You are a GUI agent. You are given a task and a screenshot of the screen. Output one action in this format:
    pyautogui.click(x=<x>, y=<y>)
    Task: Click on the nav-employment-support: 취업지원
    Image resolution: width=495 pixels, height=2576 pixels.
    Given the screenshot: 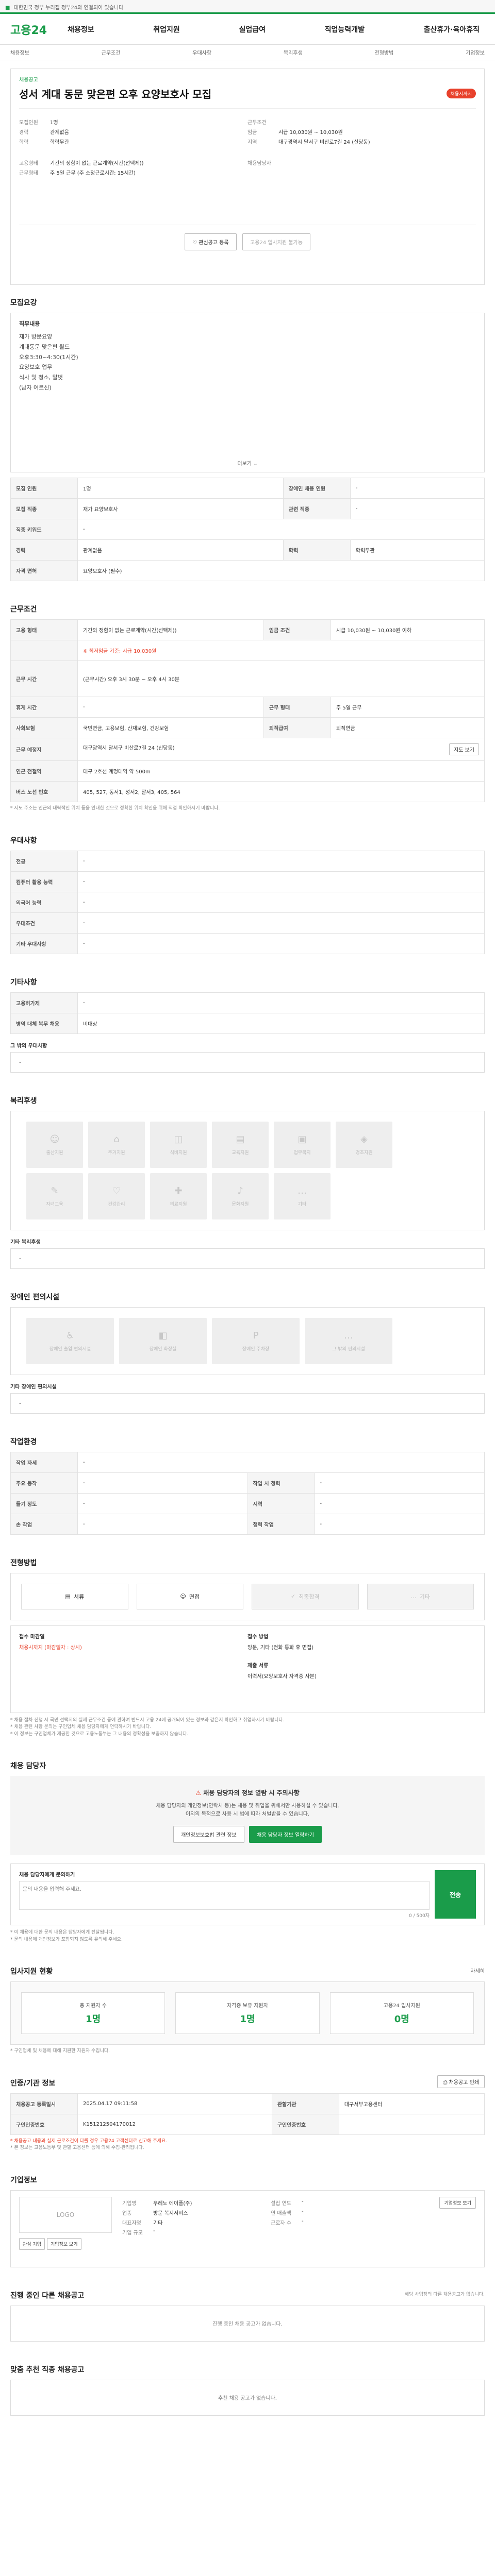 What is the action you would take?
    pyautogui.click(x=166, y=29)
    